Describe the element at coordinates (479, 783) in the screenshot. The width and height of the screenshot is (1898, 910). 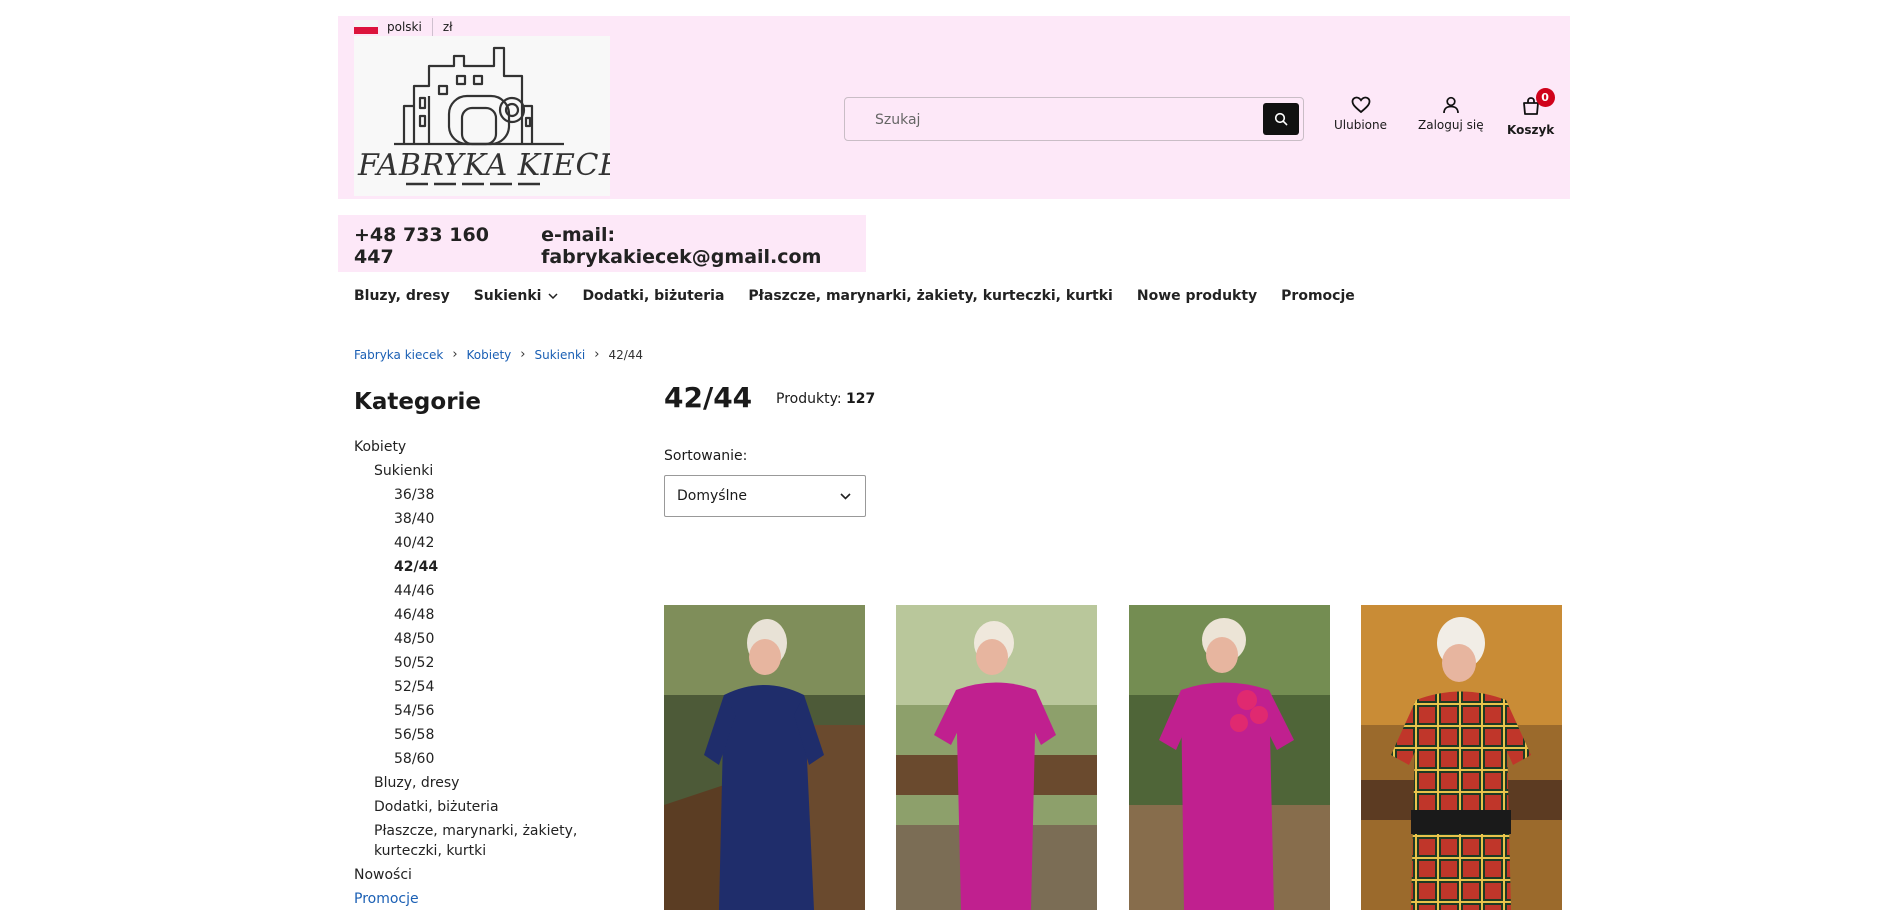
I see `category-item: Bluzy, dresy` at that location.